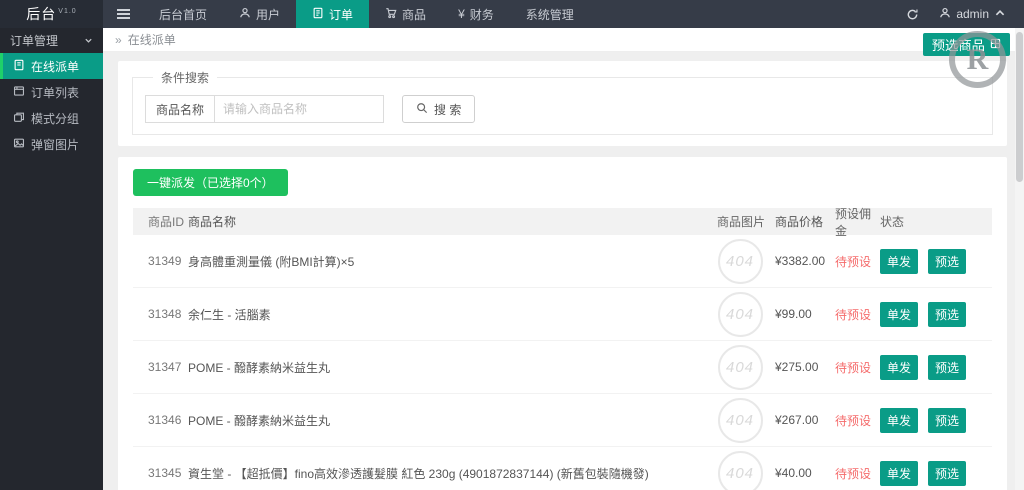 This screenshot has width=1024, height=490. Describe the element at coordinates (966, 44) in the screenshot. I see `preselect-goods-button: 预选商品` at that location.